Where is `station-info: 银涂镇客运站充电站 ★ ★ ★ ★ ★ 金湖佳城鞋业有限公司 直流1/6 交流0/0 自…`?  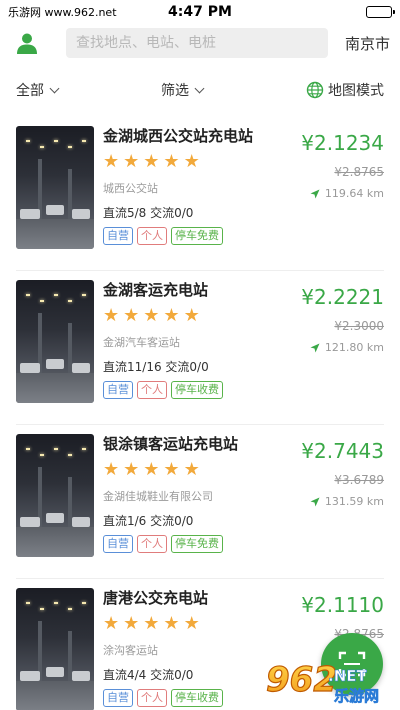
station-info: 银涂镇客运站充电站 ★ ★ ★ ★ ★ 金湖佳城鞋业有限公司 直流1/6 交流0/0 自… is located at coordinates (190, 493).